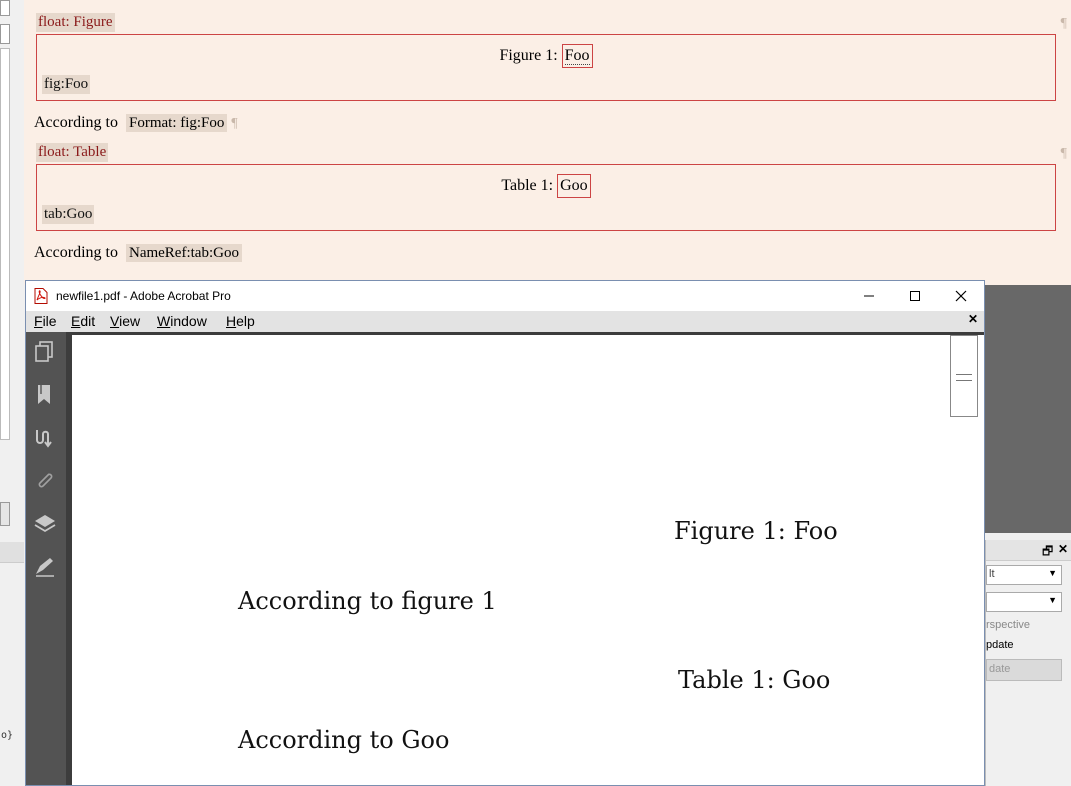  Describe the element at coordinates (45, 481) in the screenshot. I see `attachment-icon` at that location.